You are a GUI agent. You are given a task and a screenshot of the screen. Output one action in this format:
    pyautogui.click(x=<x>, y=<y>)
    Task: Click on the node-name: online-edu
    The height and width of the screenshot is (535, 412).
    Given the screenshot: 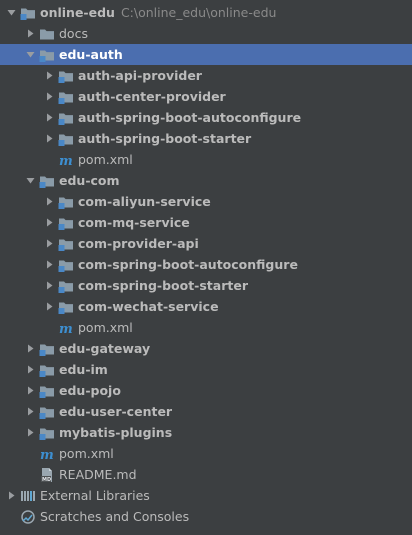 What is the action you would take?
    pyautogui.click(x=77, y=12)
    